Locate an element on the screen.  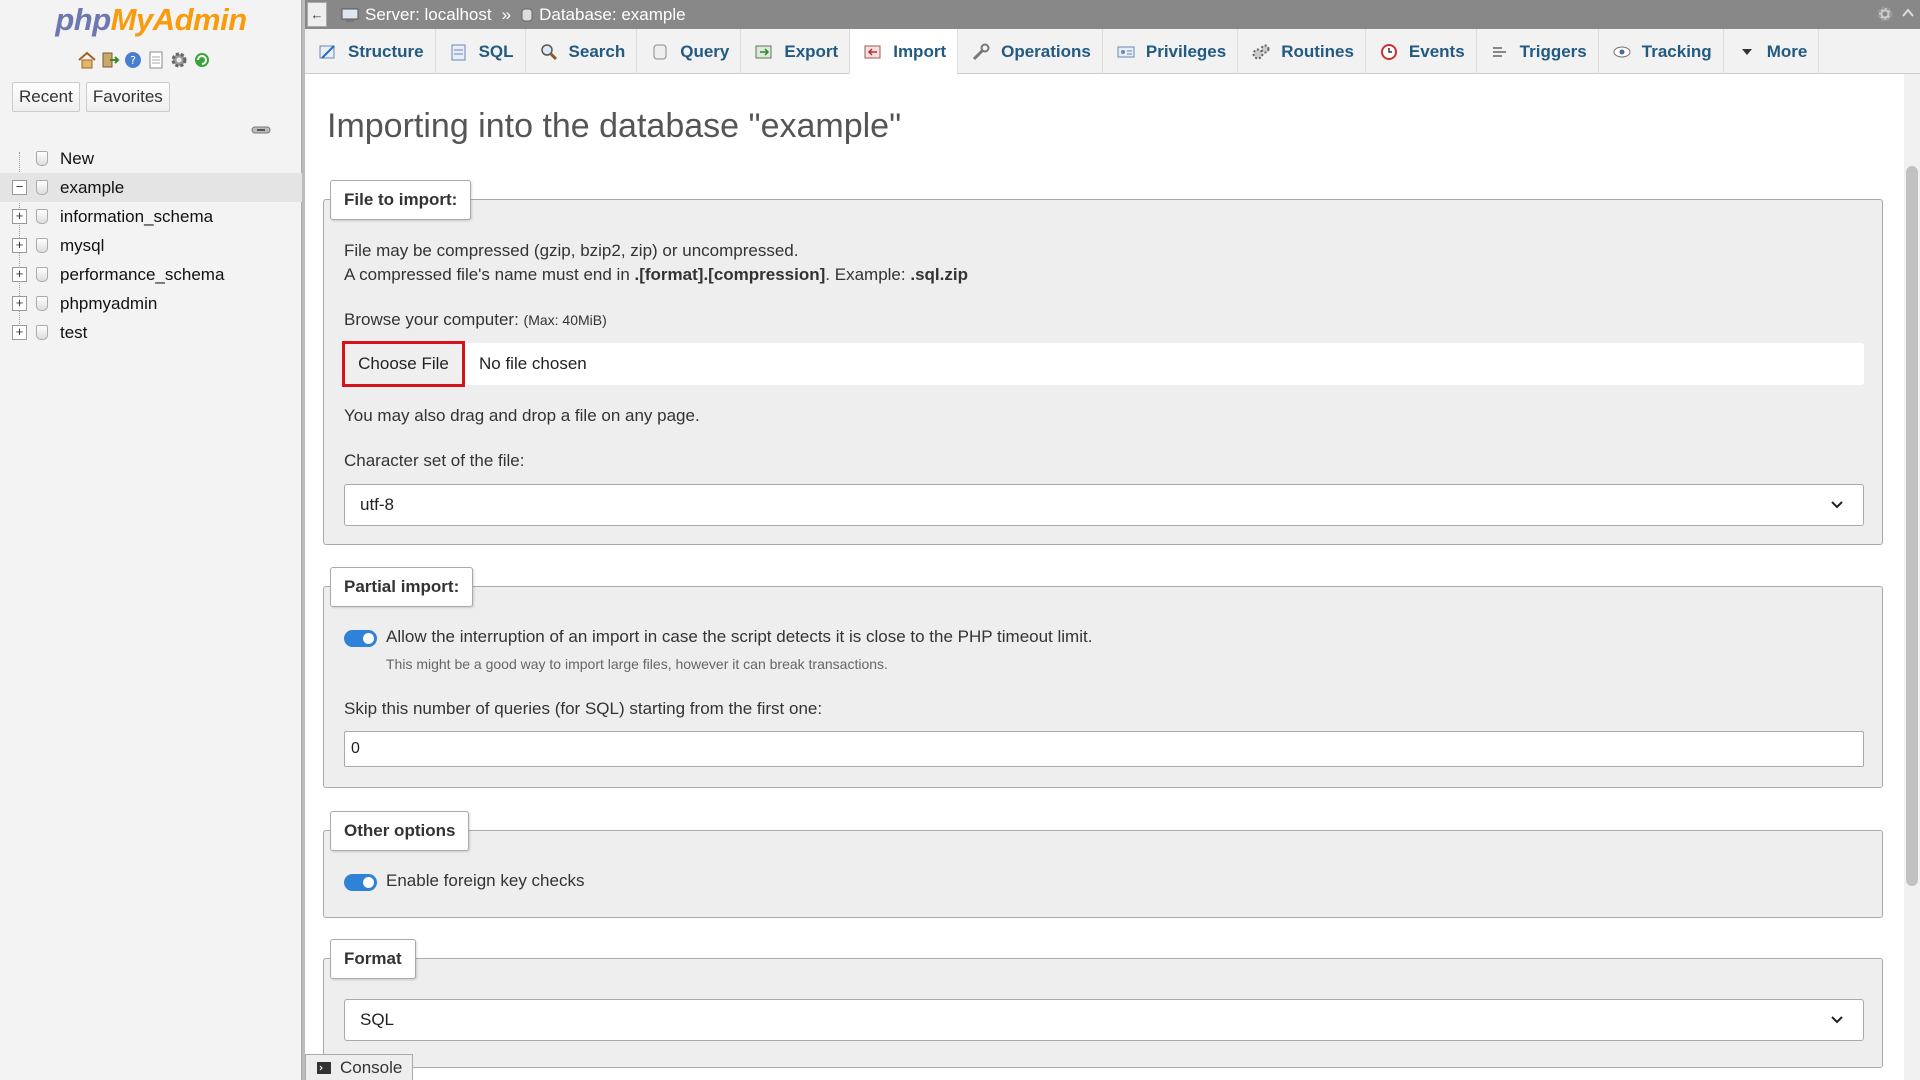
tree-item-performance-schema: + performance_schema is located at coordinates (151, 274).